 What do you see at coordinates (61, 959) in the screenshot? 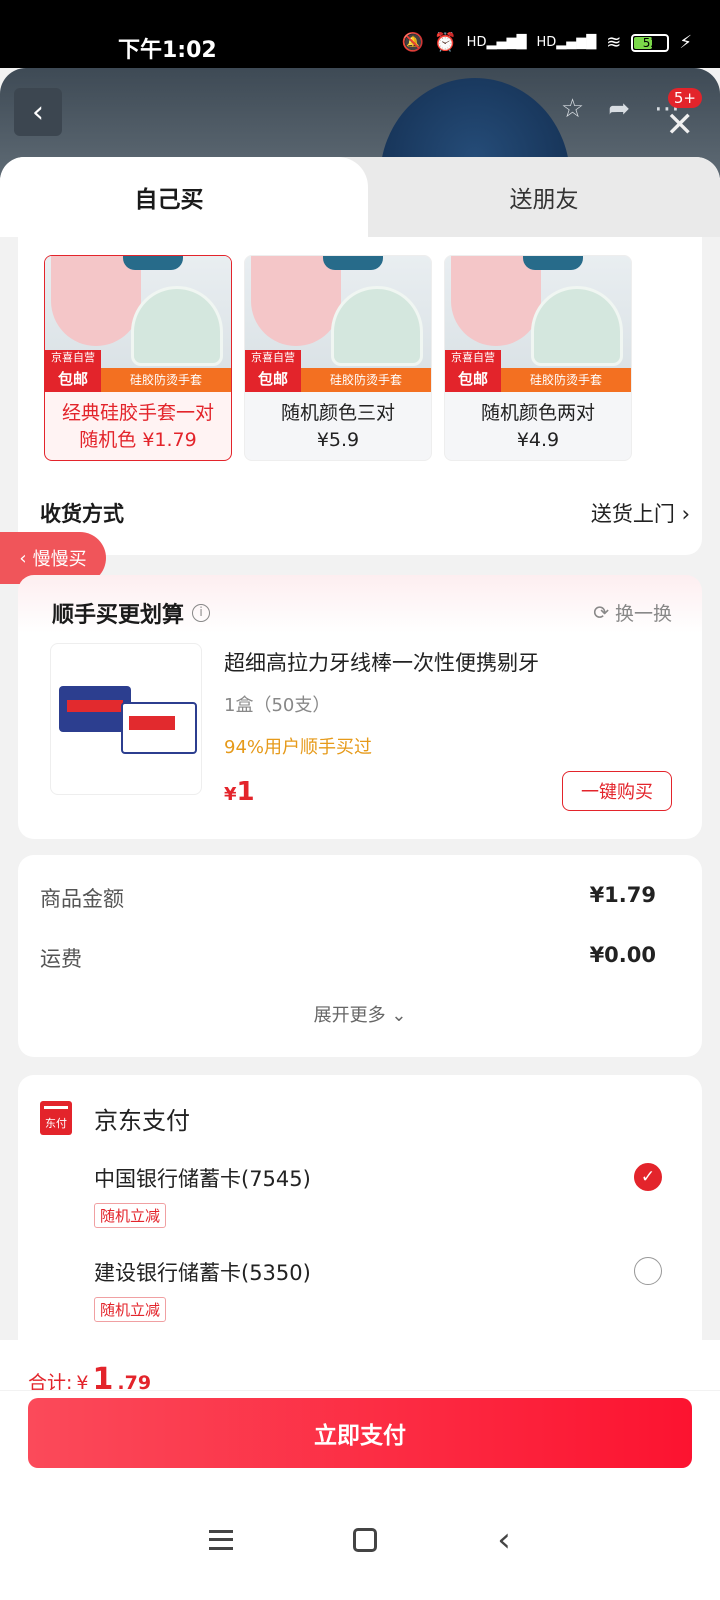
I see `shipping-fee-label: 运费` at bounding box center [61, 959].